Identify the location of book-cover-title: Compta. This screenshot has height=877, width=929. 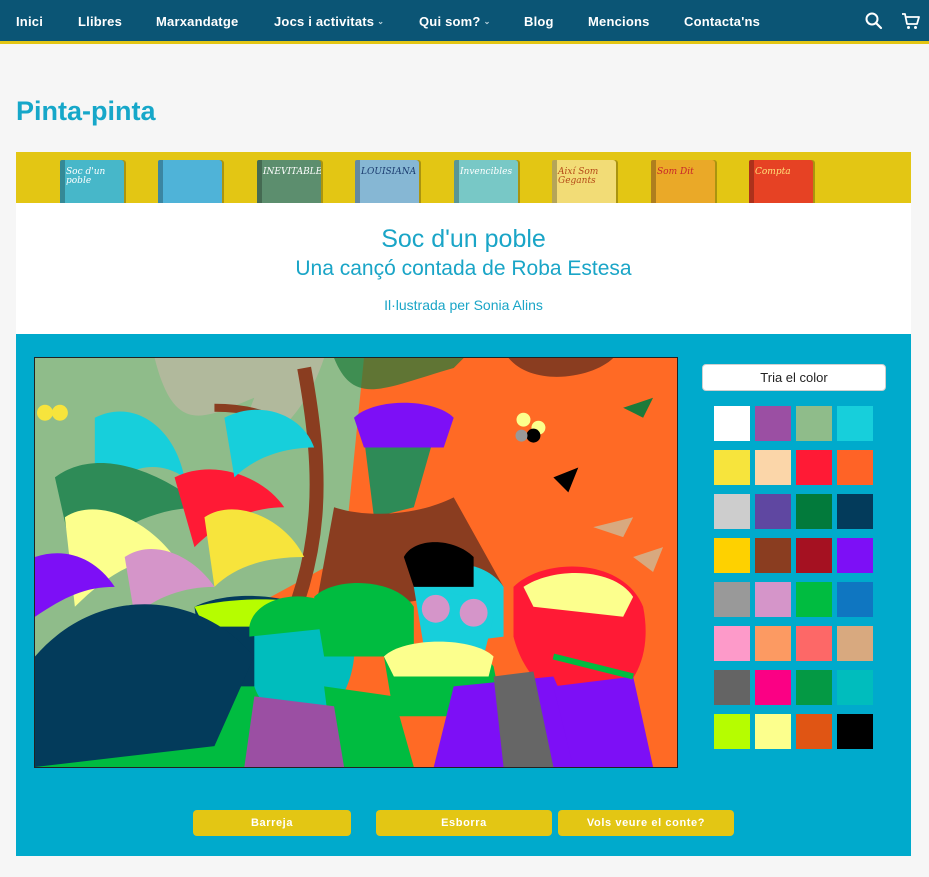
(773, 172).